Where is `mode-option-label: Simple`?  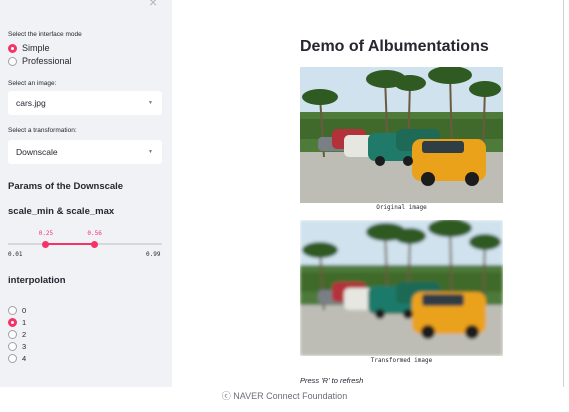
mode-option-label: Simple is located at coordinates (36, 48).